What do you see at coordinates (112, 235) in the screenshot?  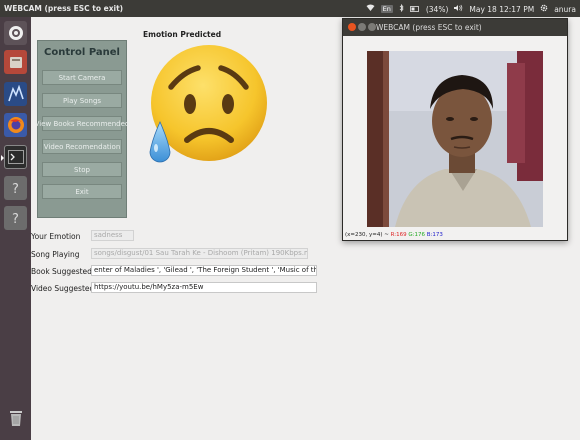 I see `emotion-field: sadness` at bounding box center [112, 235].